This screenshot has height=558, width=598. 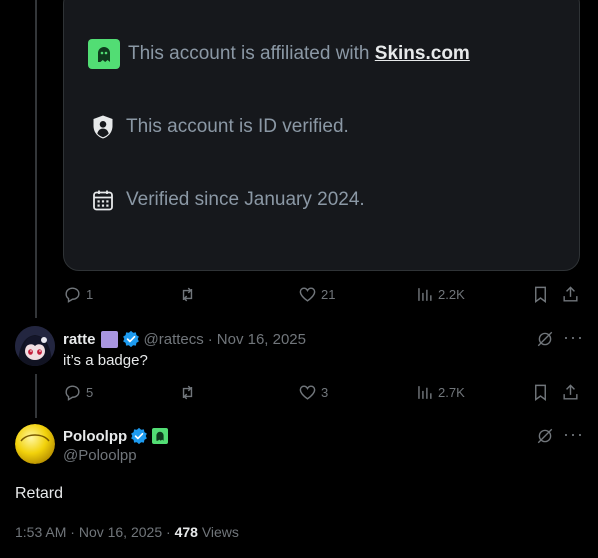 What do you see at coordinates (261, 339) in the screenshot?
I see `reply-date: Nov 16, 2025` at bounding box center [261, 339].